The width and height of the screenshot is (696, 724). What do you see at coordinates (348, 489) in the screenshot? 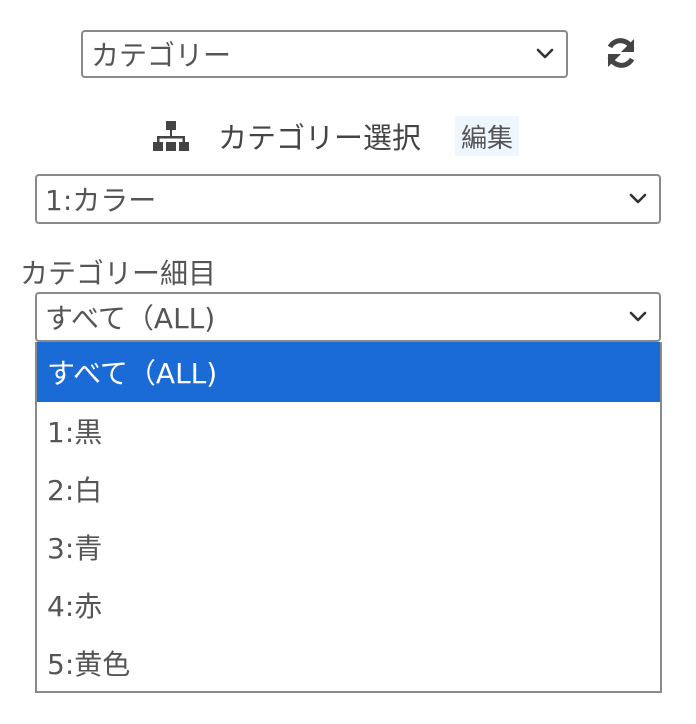
I see `dropdown-option: 2:白` at bounding box center [348, 489].